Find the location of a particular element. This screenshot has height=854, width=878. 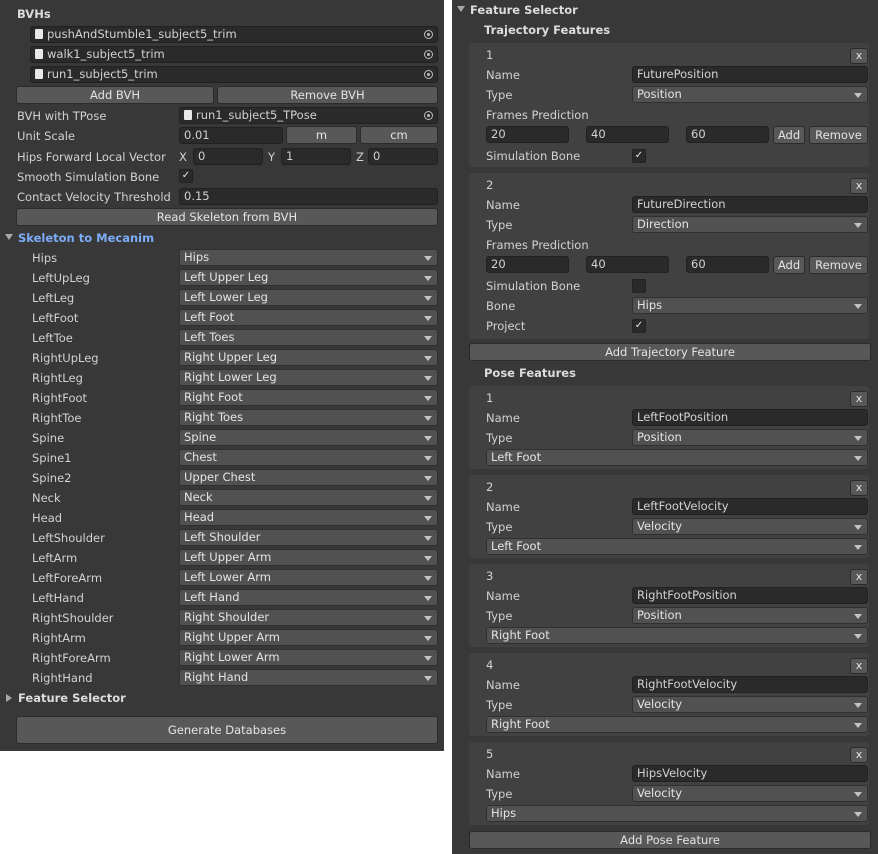

feature-name-input: LeftFootPosition is located at coordinates (750, 417).